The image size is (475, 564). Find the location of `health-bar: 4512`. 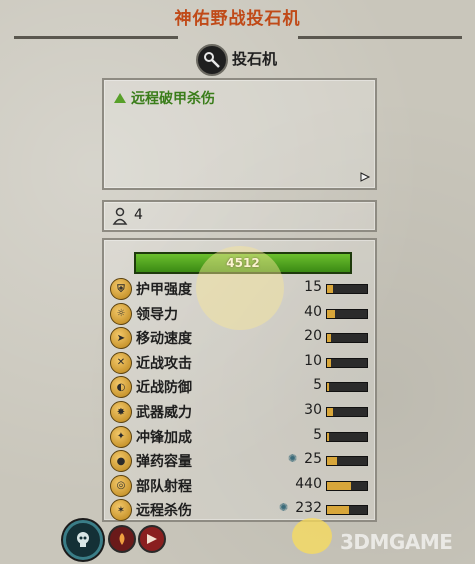

health-bar: 4512 is located at coordinates (243, 263).